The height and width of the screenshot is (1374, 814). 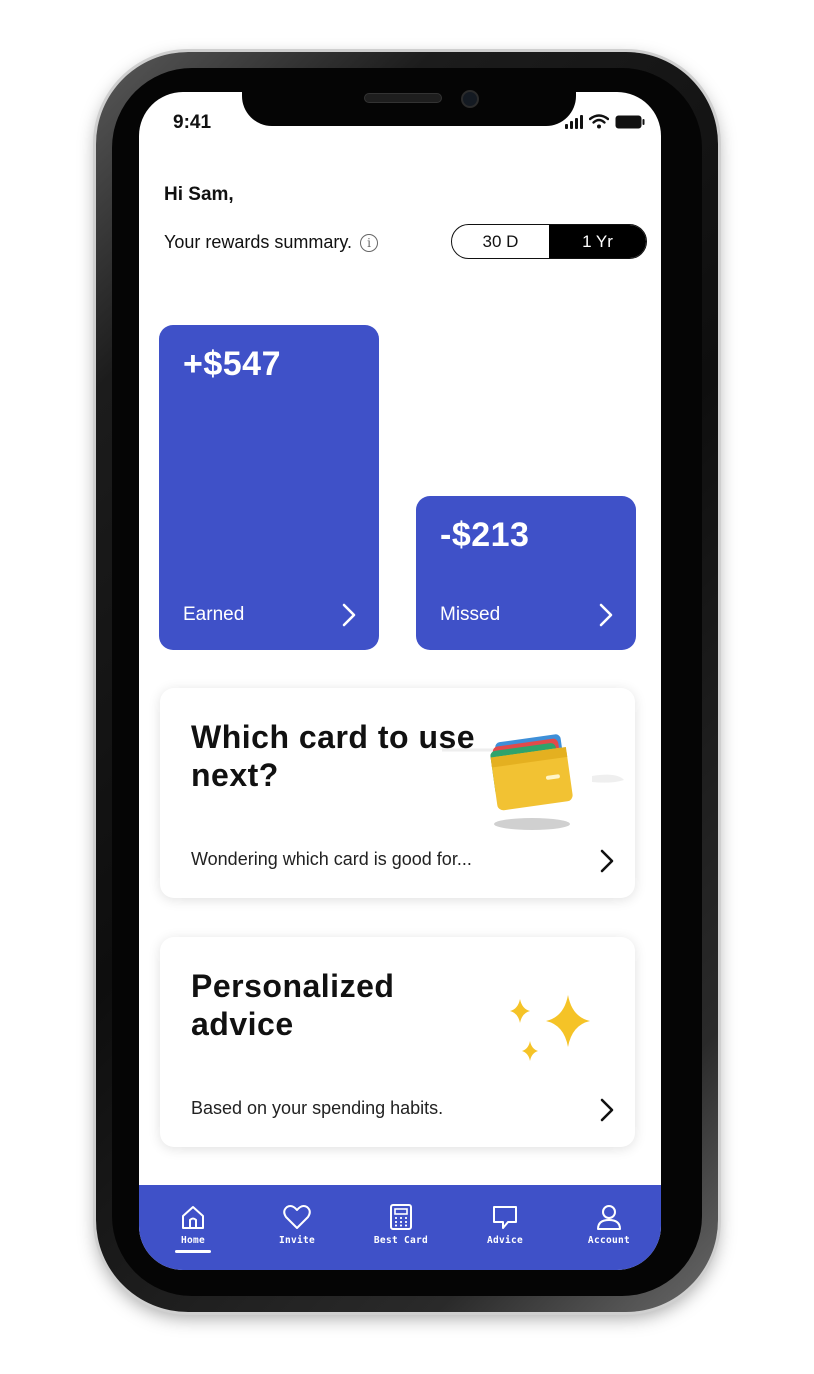 What do you see at coordinates (269, 487) in the screenshot?
I see `earned-card: +$547 Earned` at bounding box center [269, 487].